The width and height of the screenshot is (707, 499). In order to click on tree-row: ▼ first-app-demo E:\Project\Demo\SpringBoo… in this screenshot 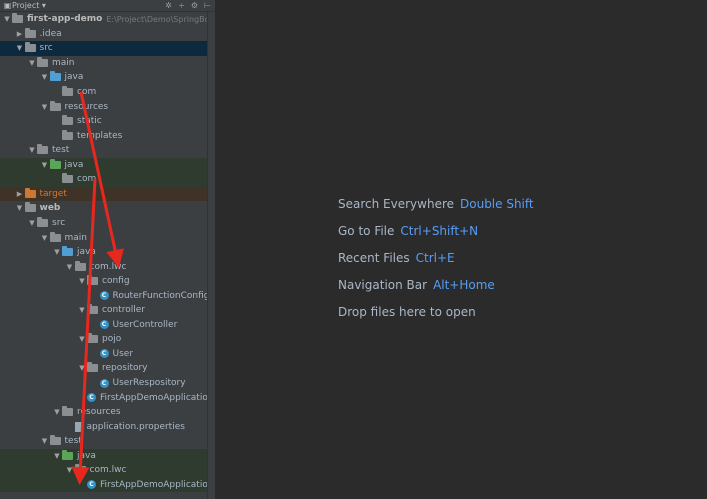, I will do `click(107, 19)`.